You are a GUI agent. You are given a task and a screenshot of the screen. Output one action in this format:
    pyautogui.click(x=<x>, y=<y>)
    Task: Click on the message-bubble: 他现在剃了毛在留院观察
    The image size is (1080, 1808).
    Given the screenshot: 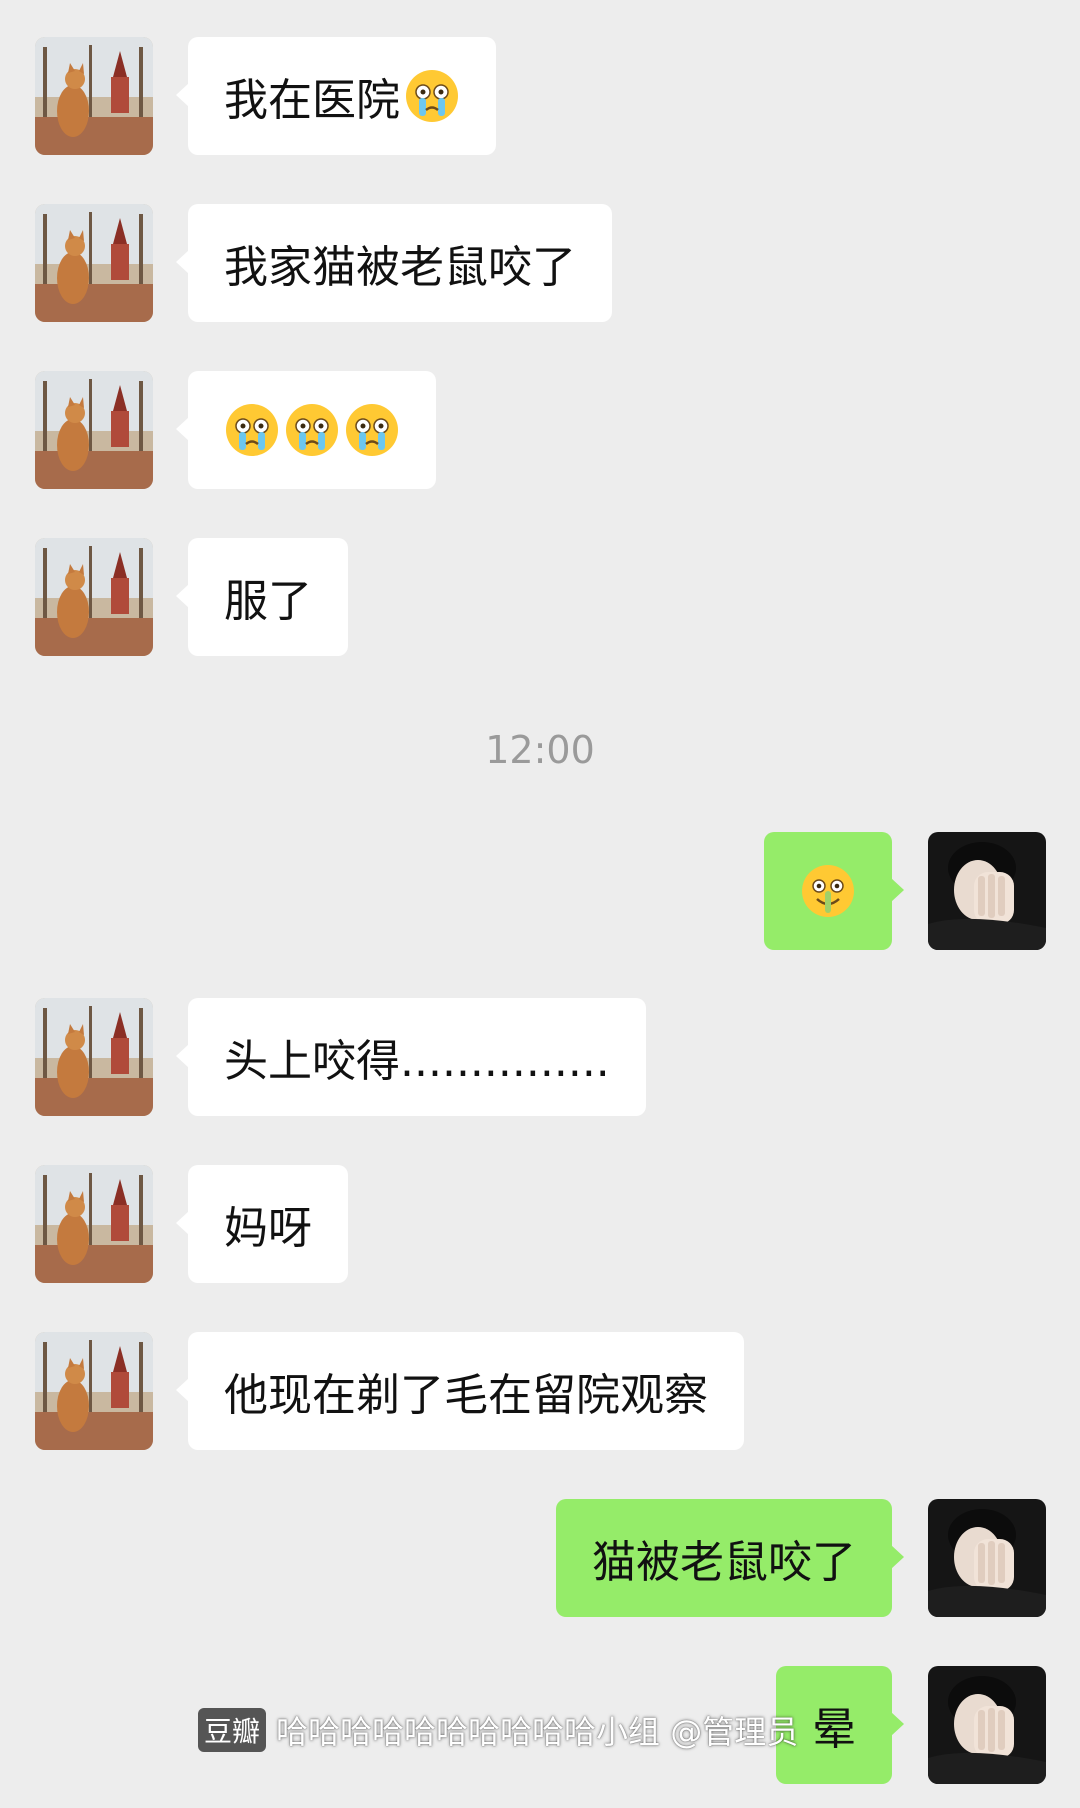 What is the action you would take?
    pyautogui.click(x=460, y=1391)
    